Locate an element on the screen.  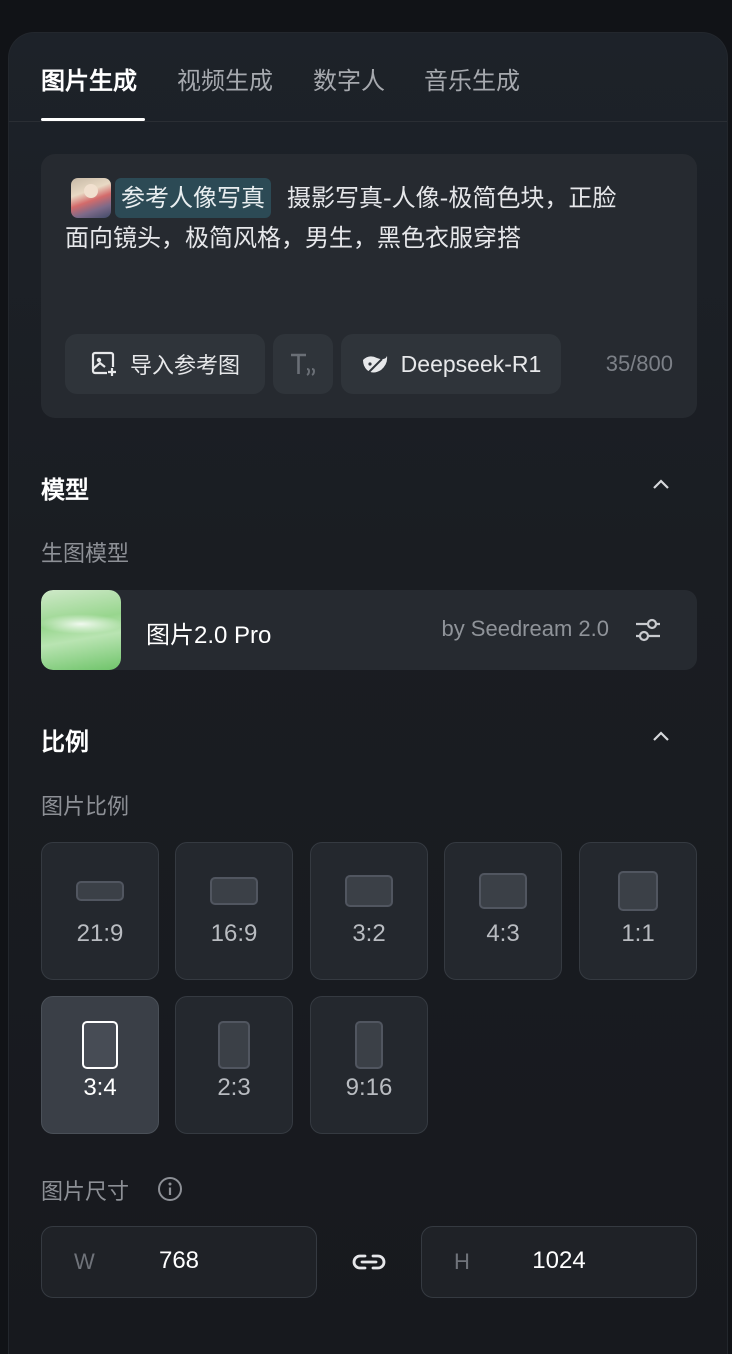
tab-bar: 图片生成 视频生成 数字人 音乐生成 is located at coordinates (368, 77).